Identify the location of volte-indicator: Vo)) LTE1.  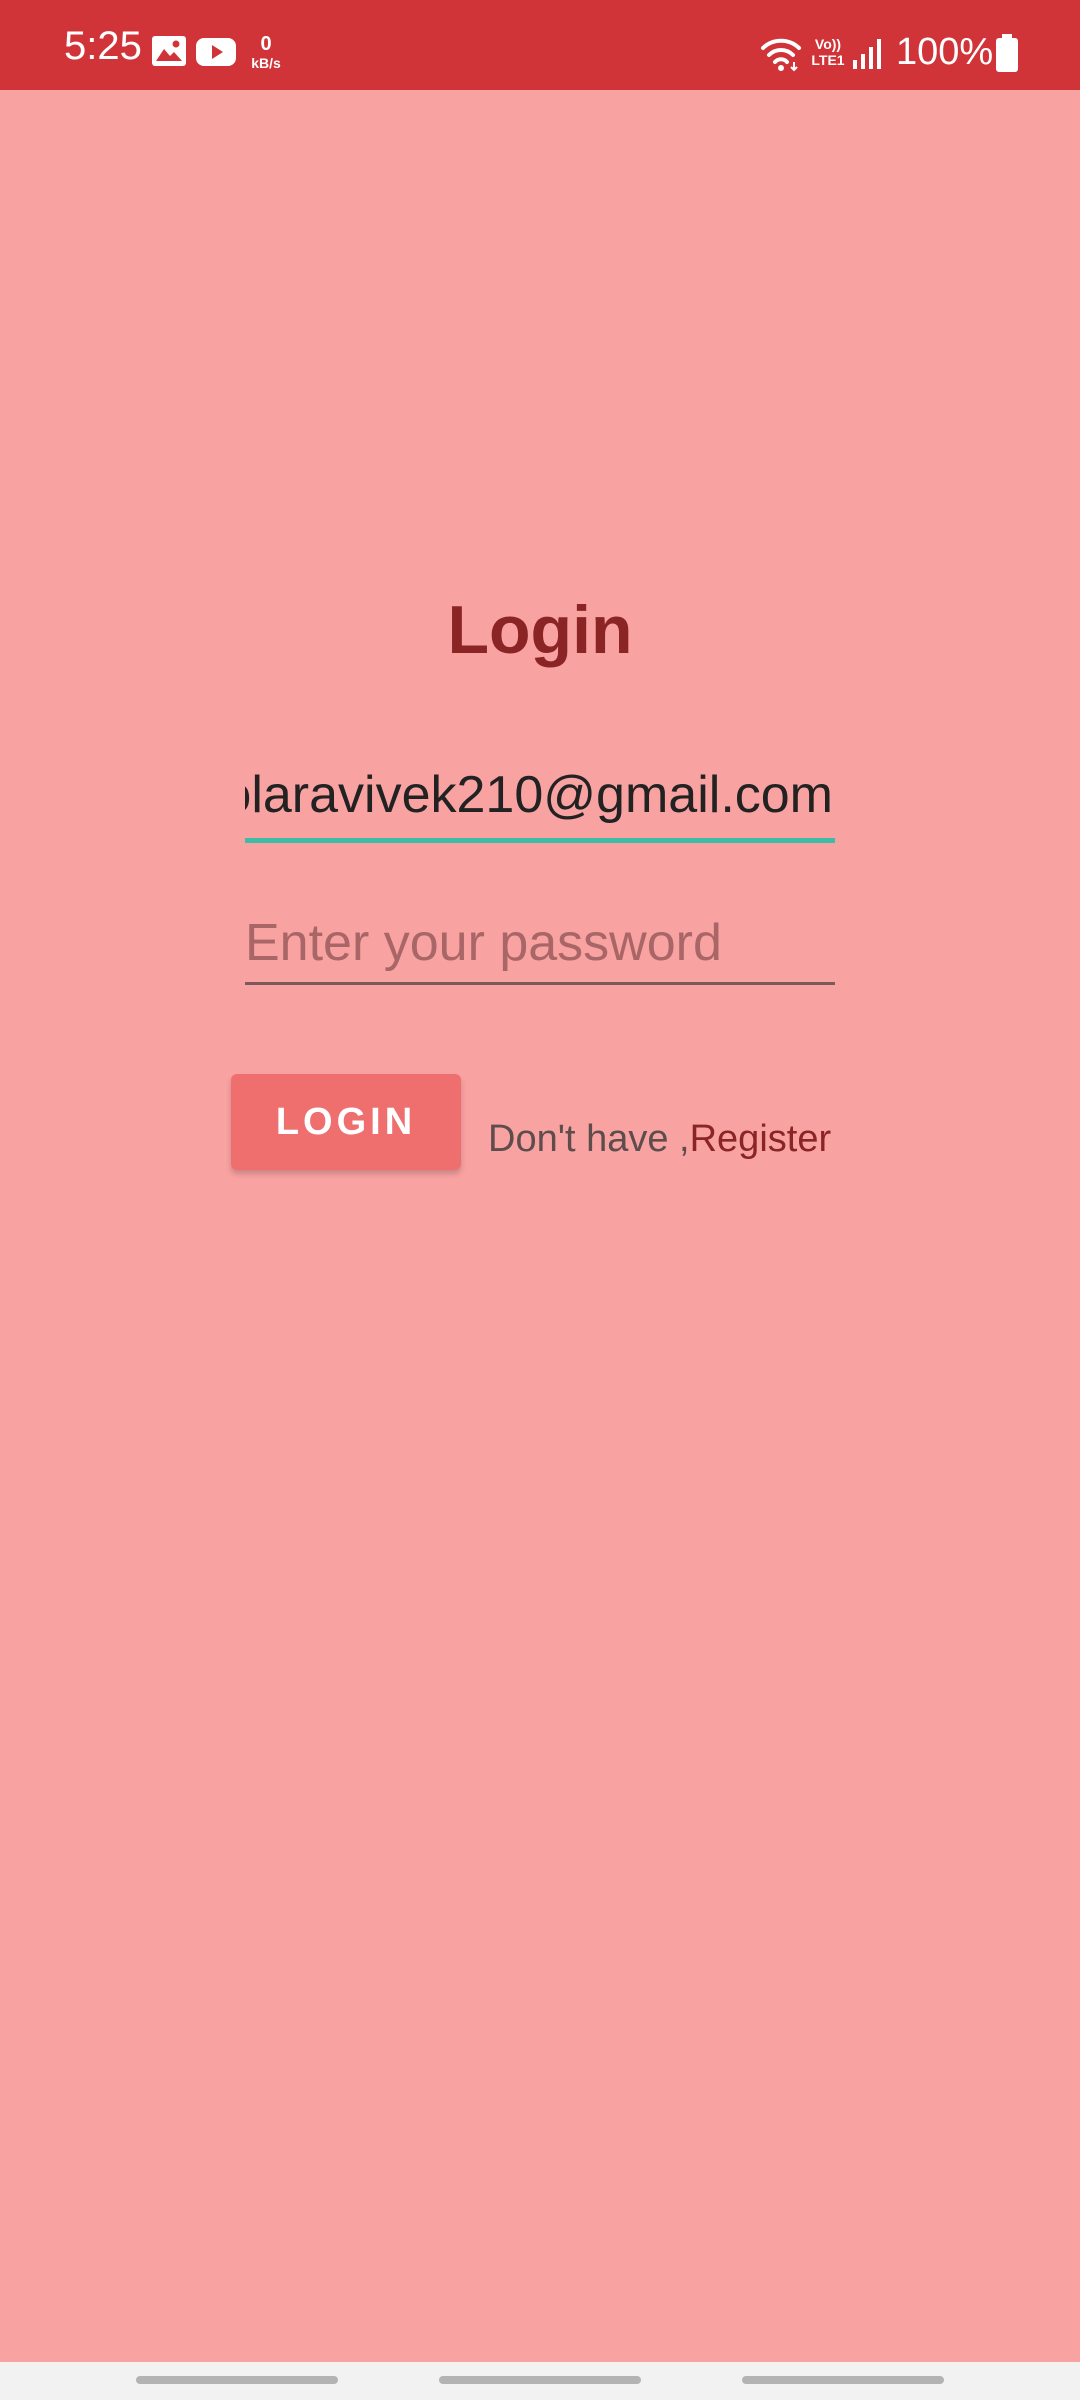
(828, 52).